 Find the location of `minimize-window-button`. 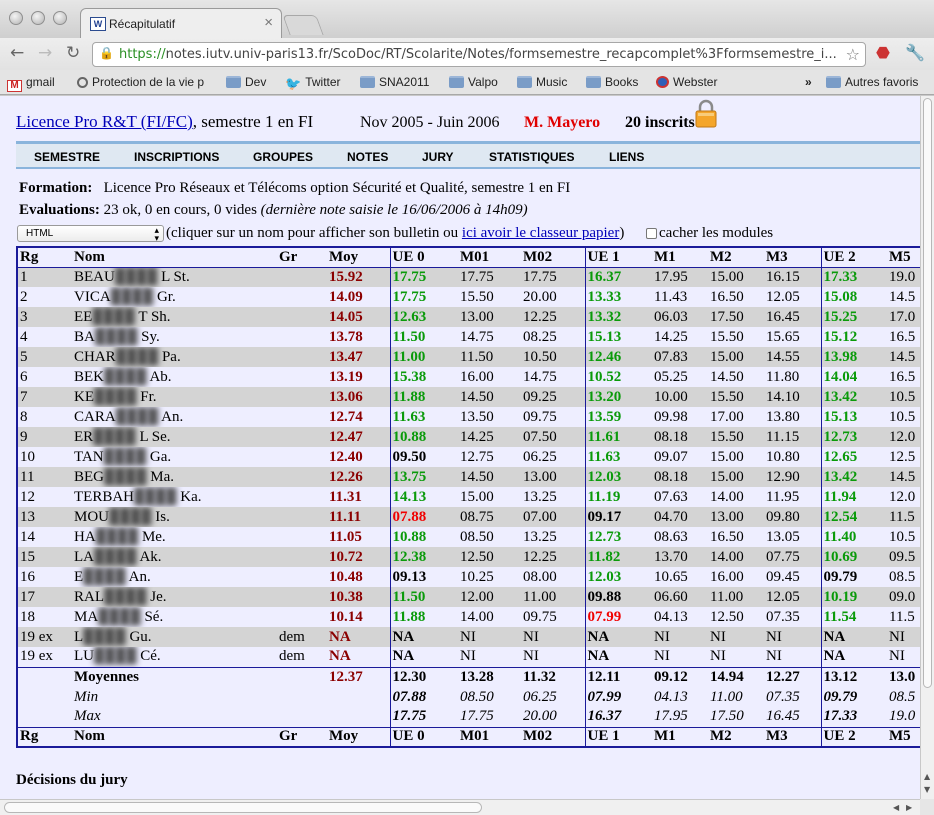

minimize-window-button is located at coordinates (38, 18).